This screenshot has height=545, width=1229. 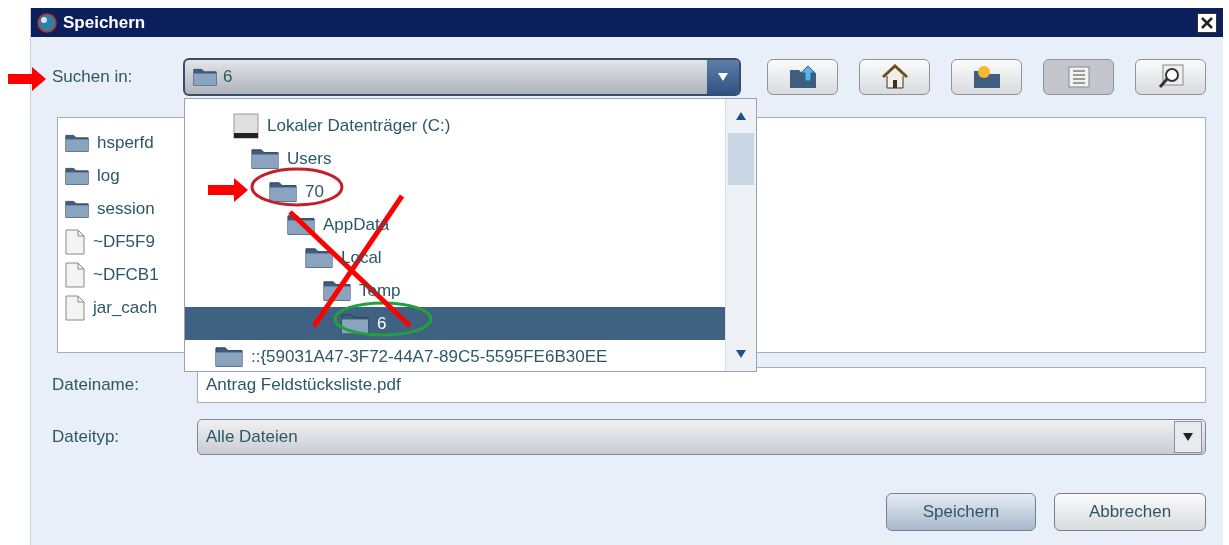 What do you see at coordinates (246, 125) in the screenshot?
I see `drive-icon` at bounding box center [246, 125].